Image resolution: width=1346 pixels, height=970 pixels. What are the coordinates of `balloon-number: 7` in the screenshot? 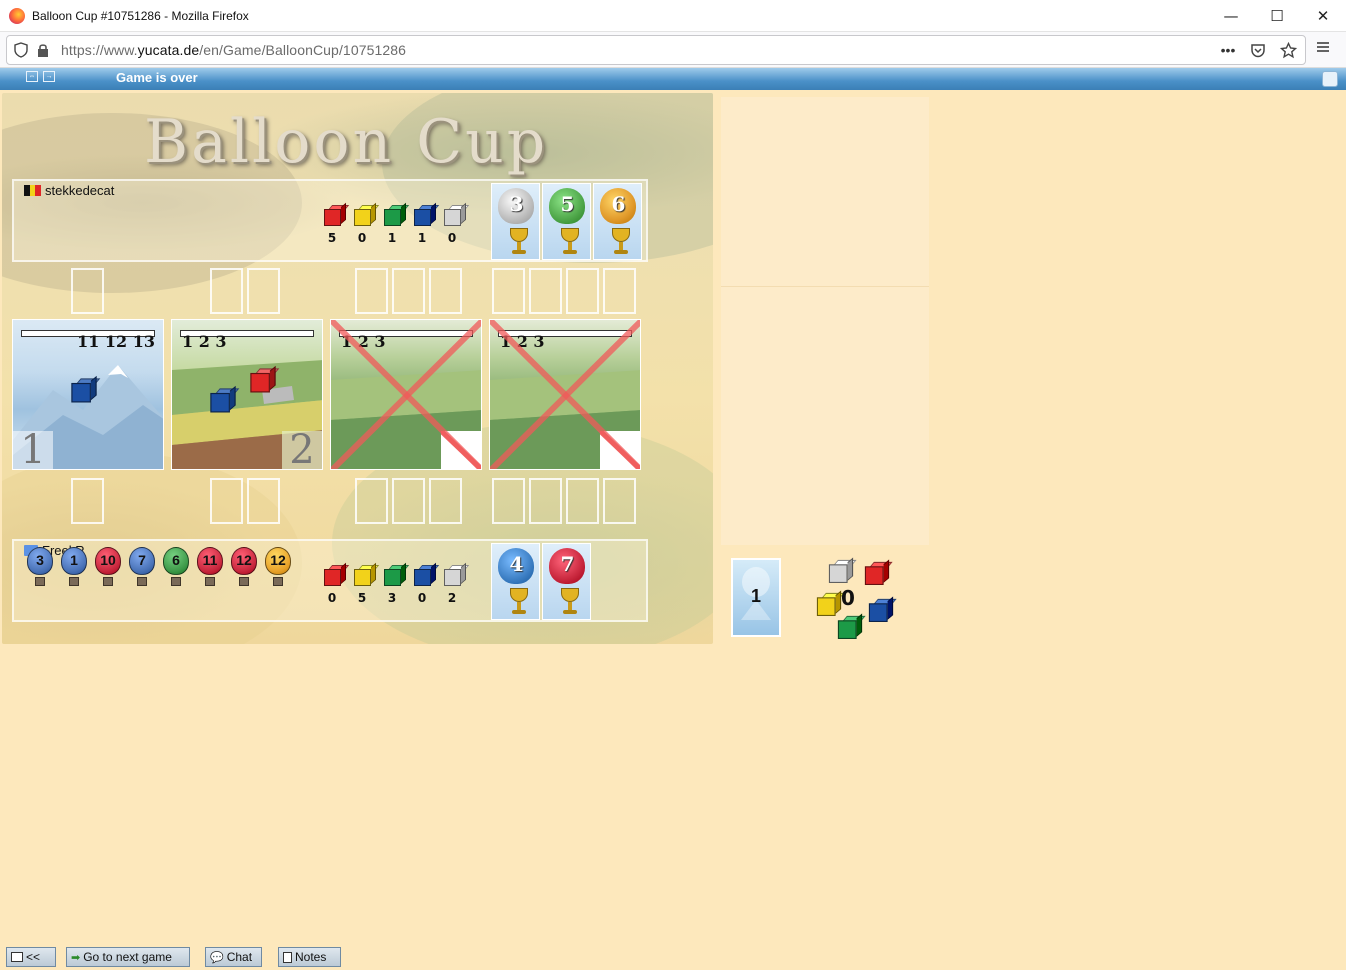 It's located at (142, 560).